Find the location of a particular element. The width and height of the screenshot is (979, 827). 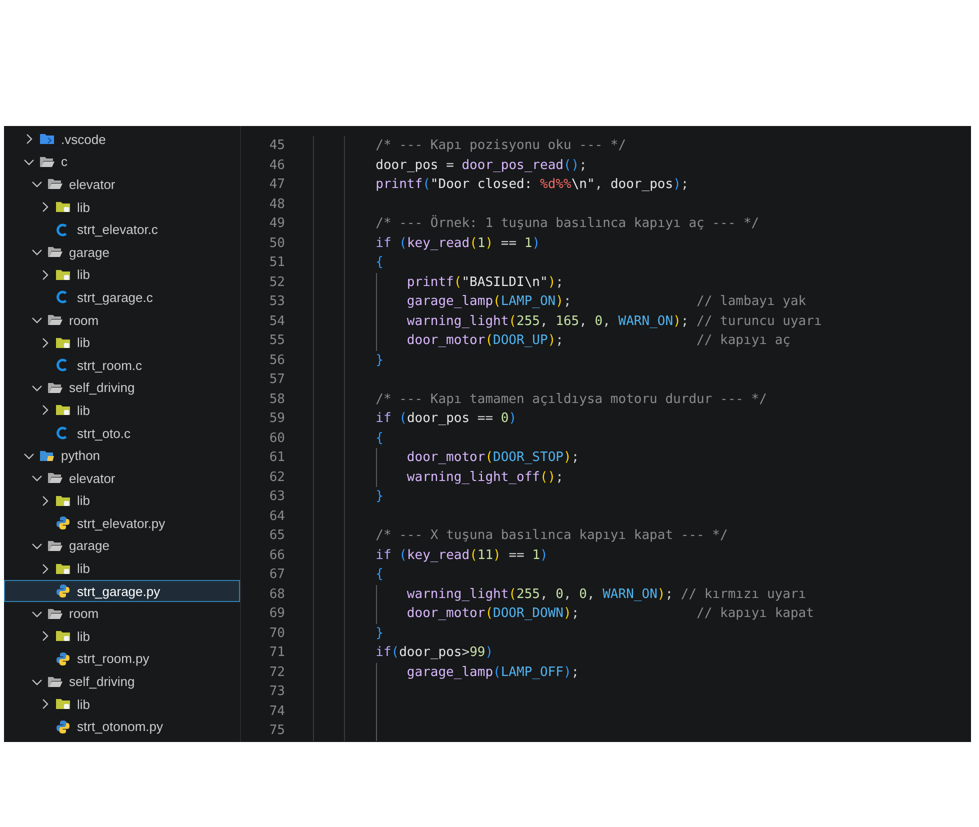

code-line: door_pos = door_pos_read(); is located at coordinates (481, 165).